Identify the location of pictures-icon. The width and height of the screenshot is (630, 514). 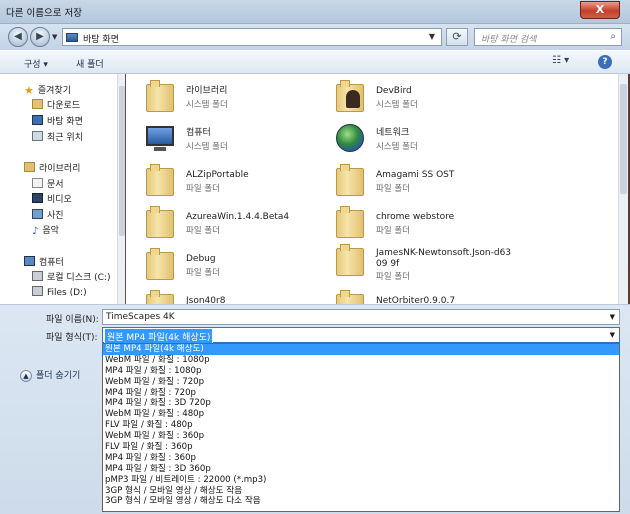
(37, 214).